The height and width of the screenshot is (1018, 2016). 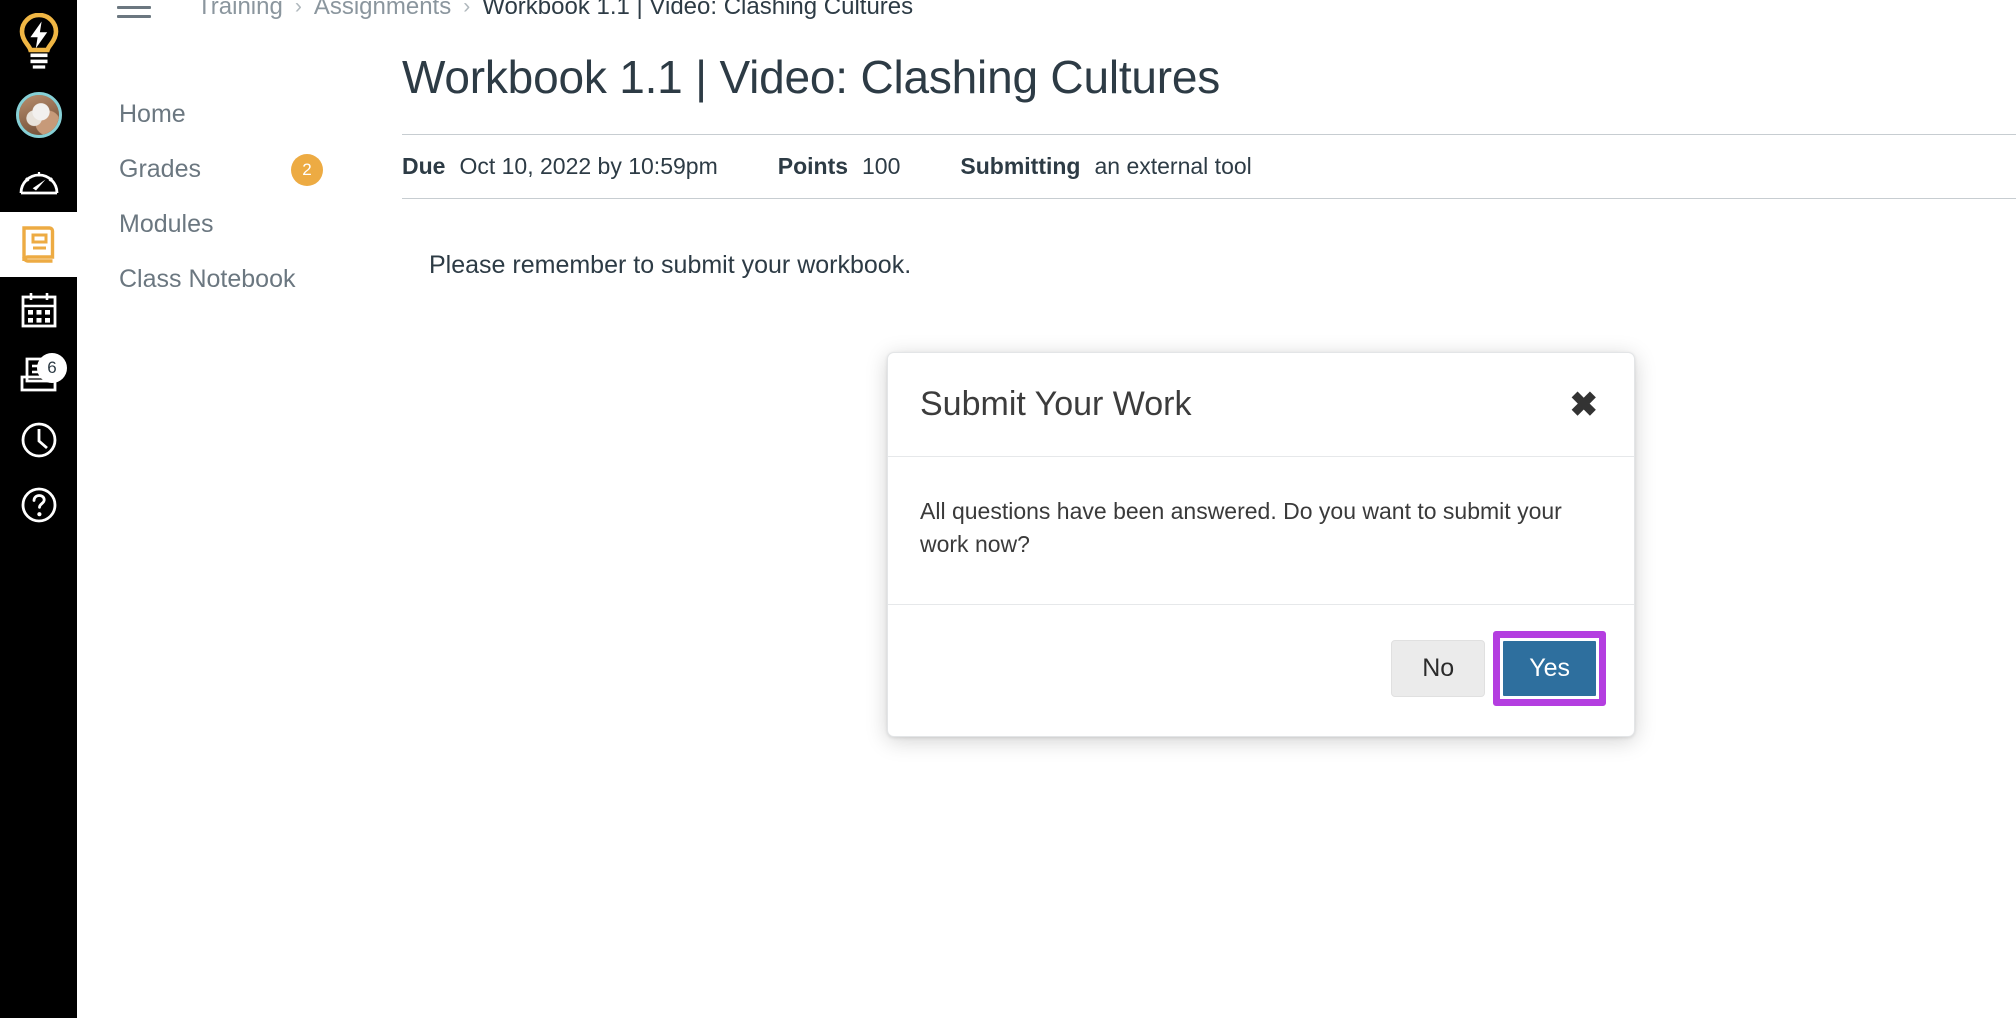 I want to click on sidebar-item-label: Grades, so click(x=160, y=169).